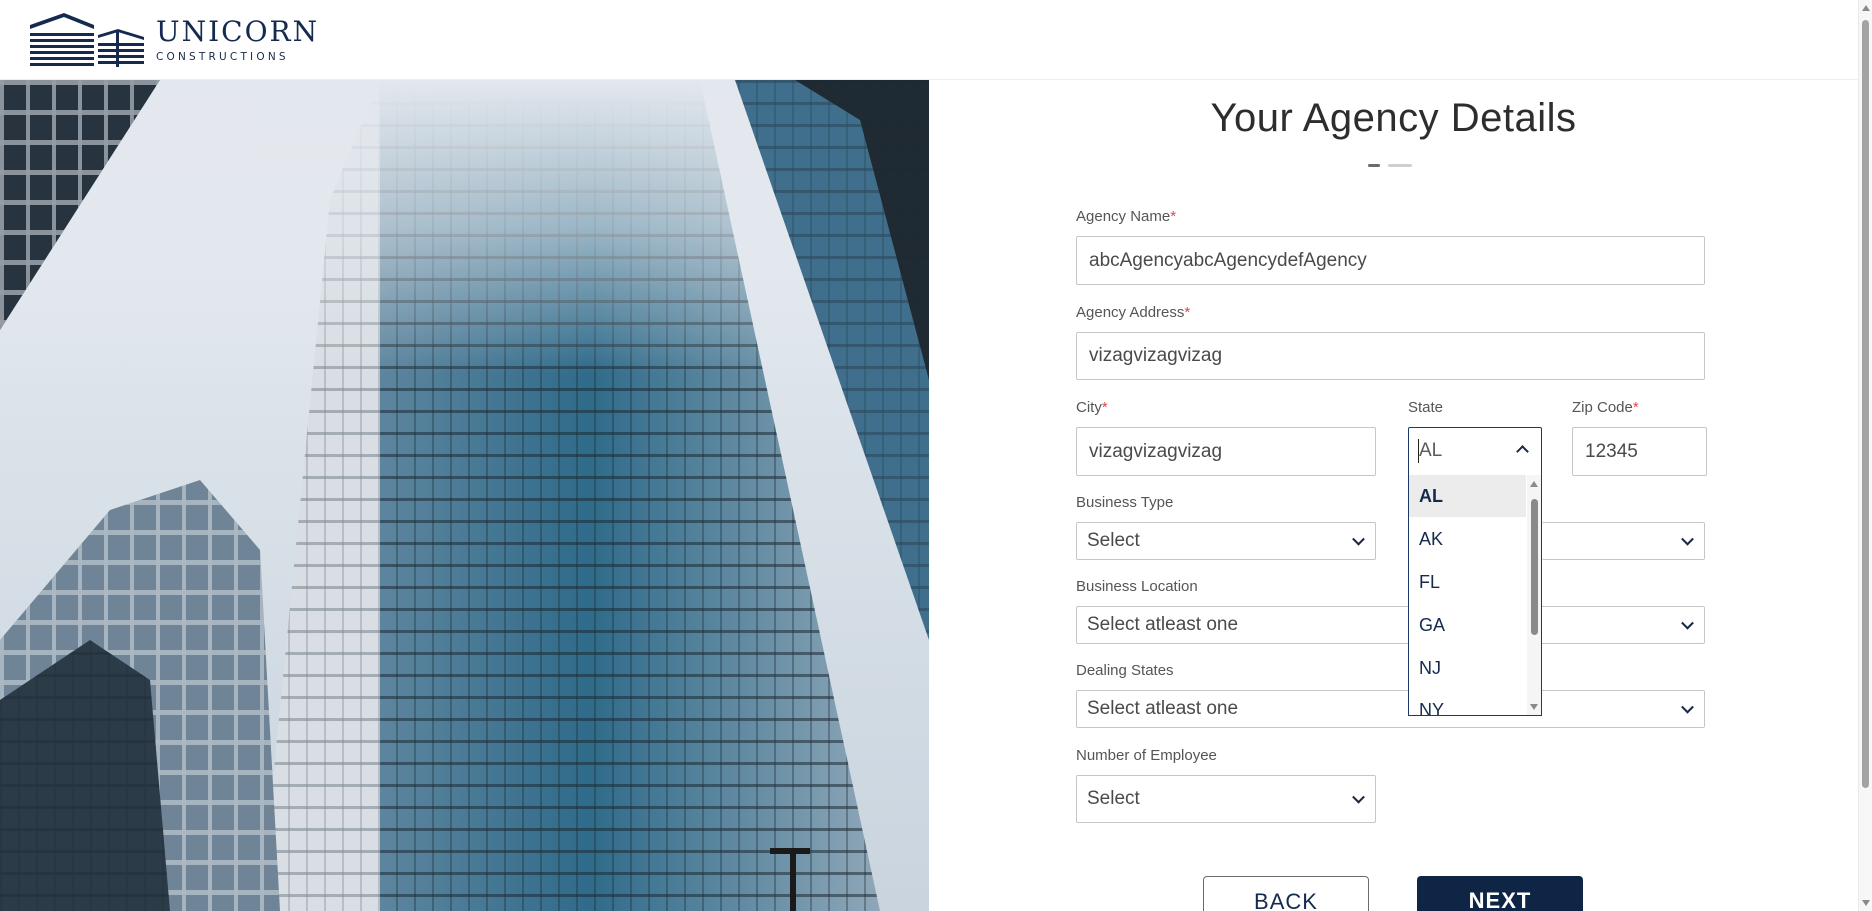  Describe the element at coordinates (1390, 260) in the screenshot. I see `agency-name-input: abcAgencyabcAgencydefAgency` at that location.